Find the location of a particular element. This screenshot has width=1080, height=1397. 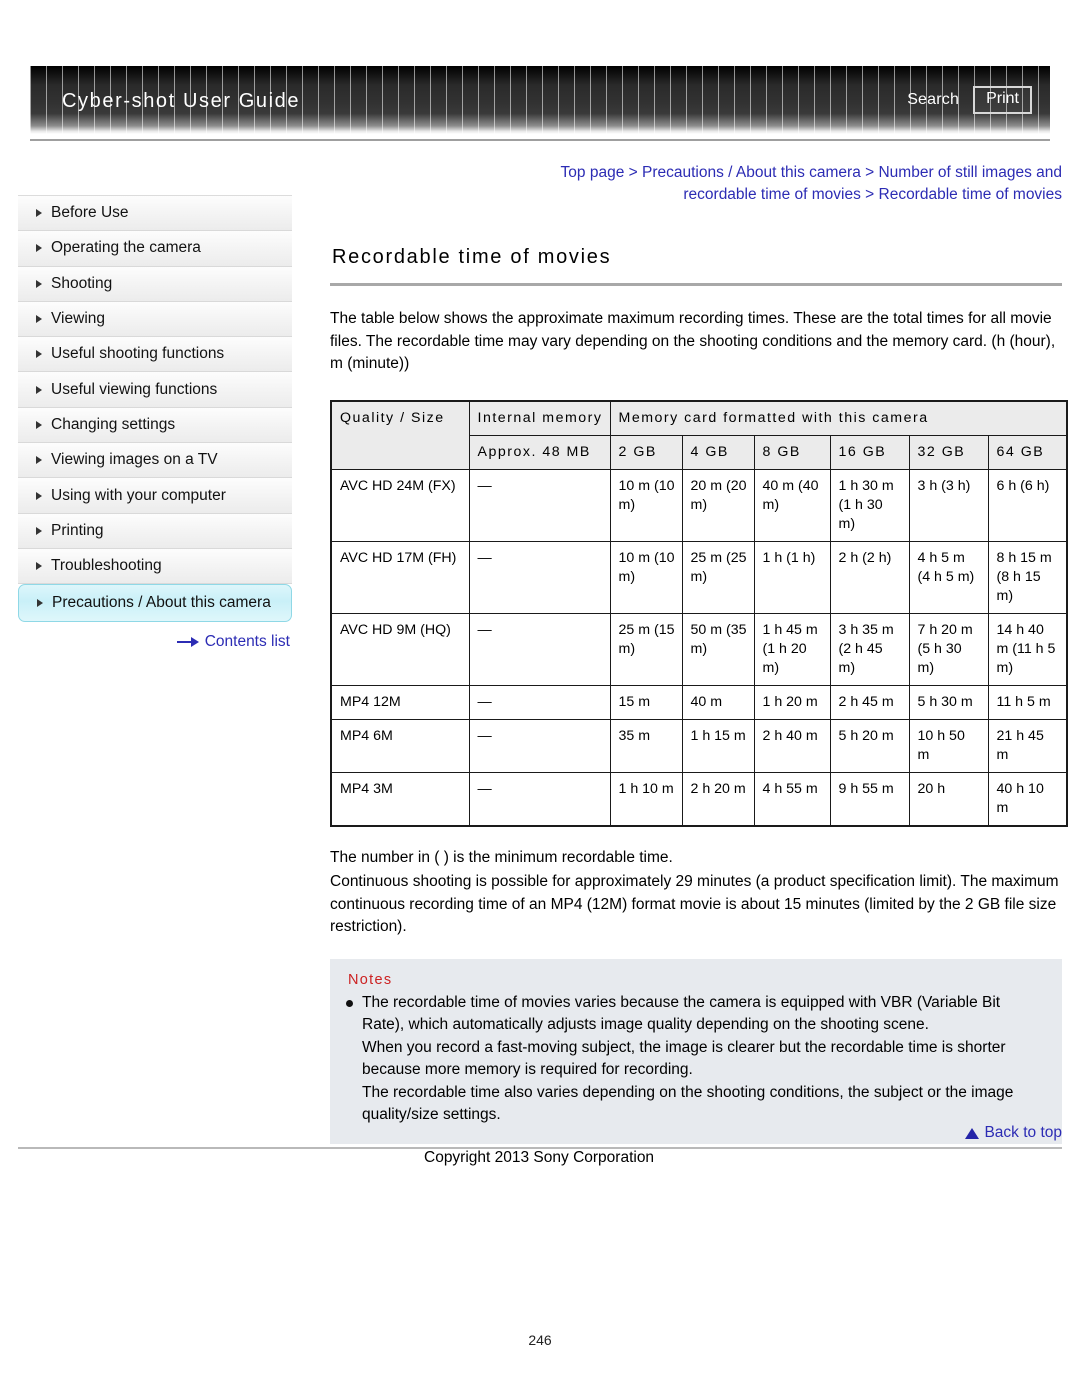

bullet-icon is located at coordinates (349, 1003).